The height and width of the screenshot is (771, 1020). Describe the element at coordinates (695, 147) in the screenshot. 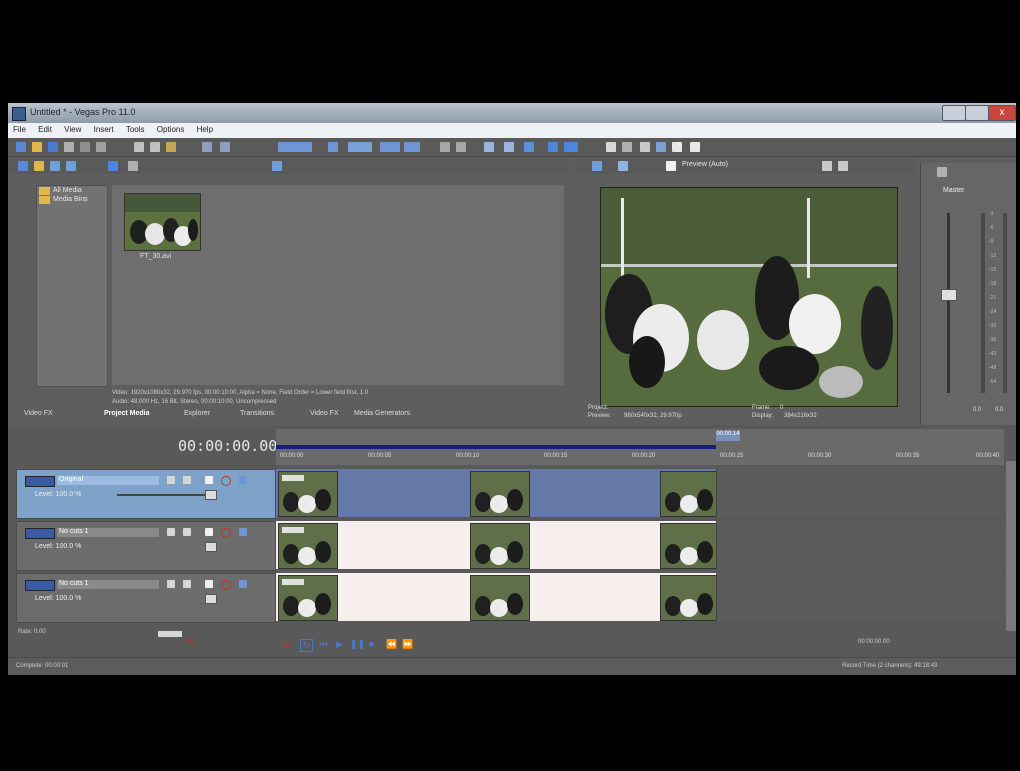

I see `help-icon` at that location.